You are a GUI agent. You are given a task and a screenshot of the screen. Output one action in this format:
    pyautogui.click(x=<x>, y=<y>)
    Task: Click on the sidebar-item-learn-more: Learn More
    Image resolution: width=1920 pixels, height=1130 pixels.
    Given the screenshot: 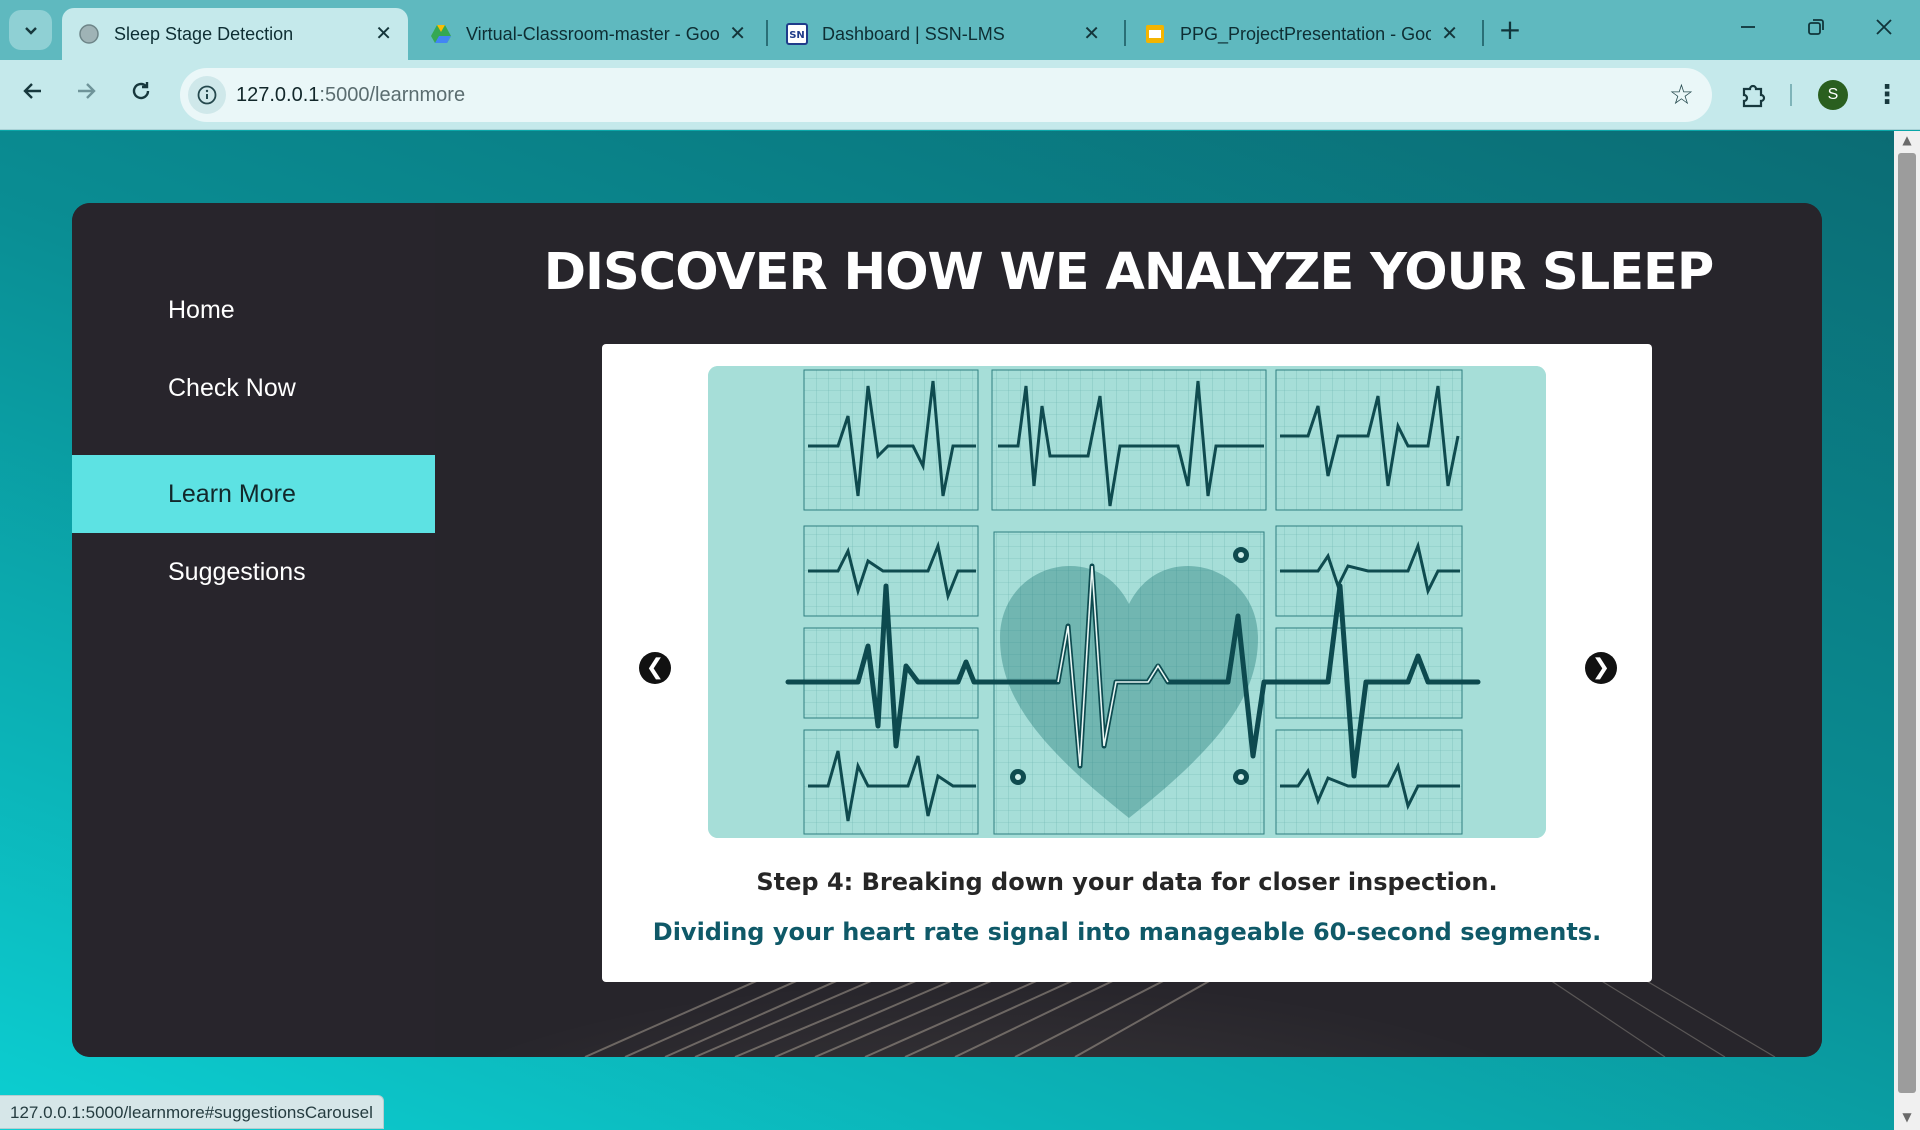 What is the action you would take?
    pyautogui.click(x=253, y=494)
    